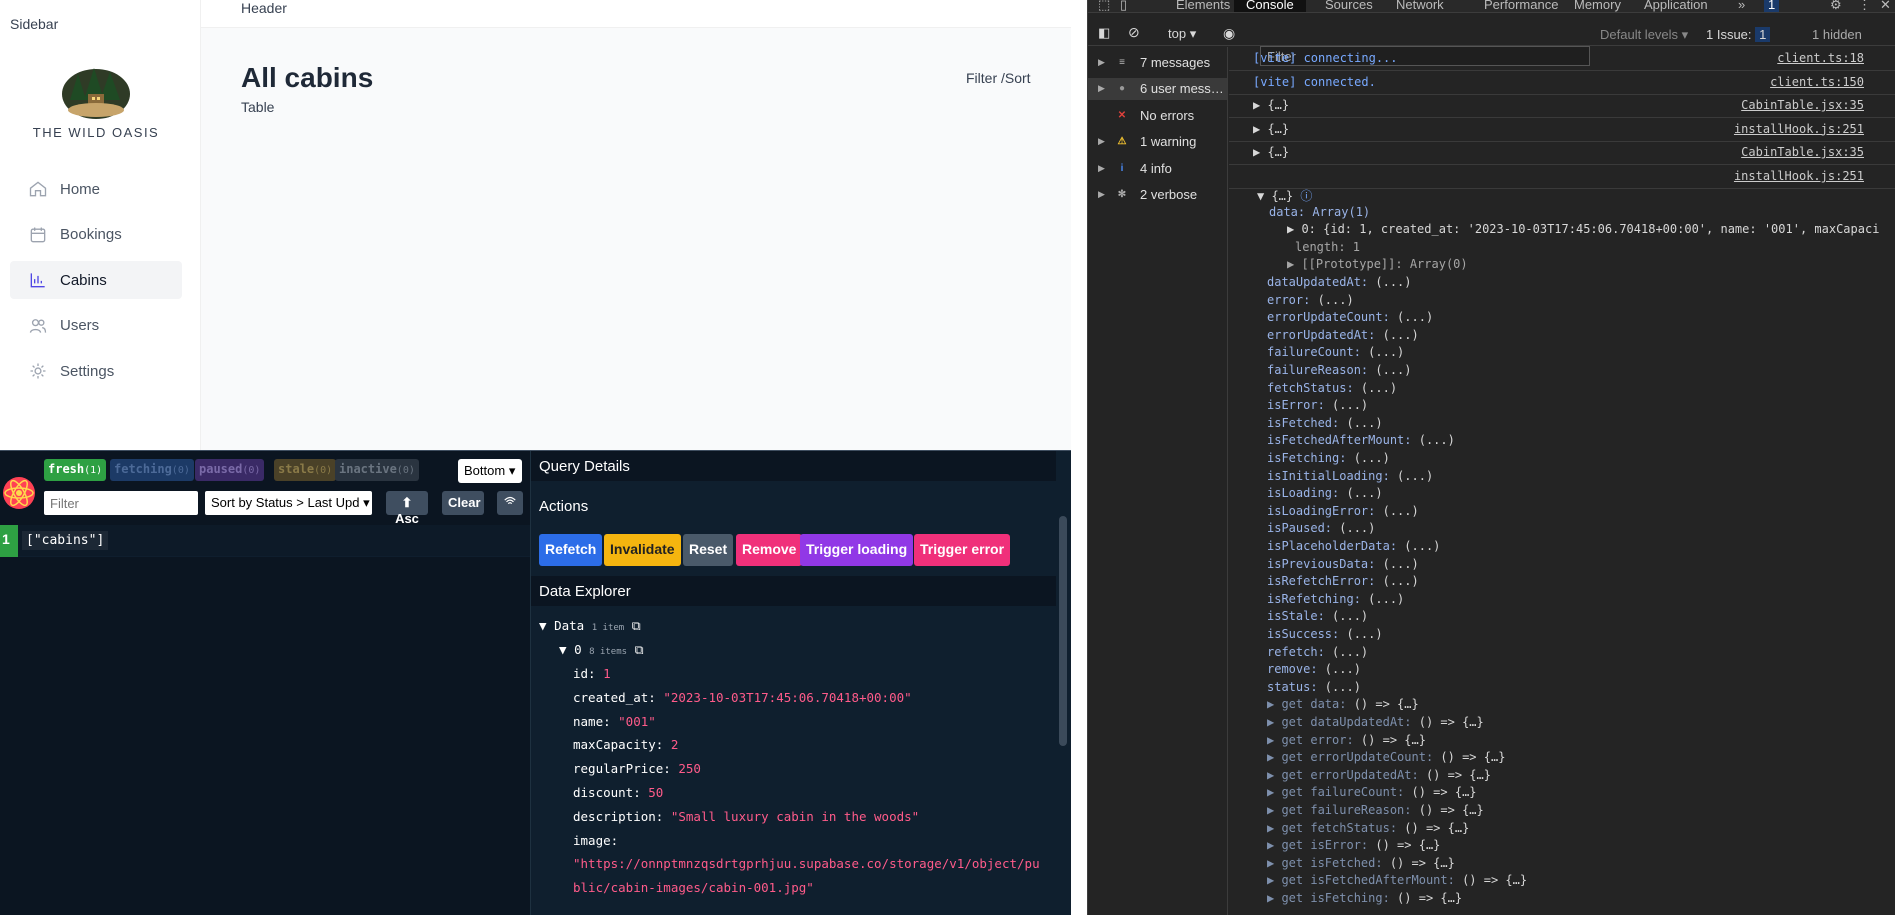 This screenshot has width=1895, height=915. Describe the element at coordinates (1229, 33) in the screenshot. I see `eye-icon: ◉` at that location.